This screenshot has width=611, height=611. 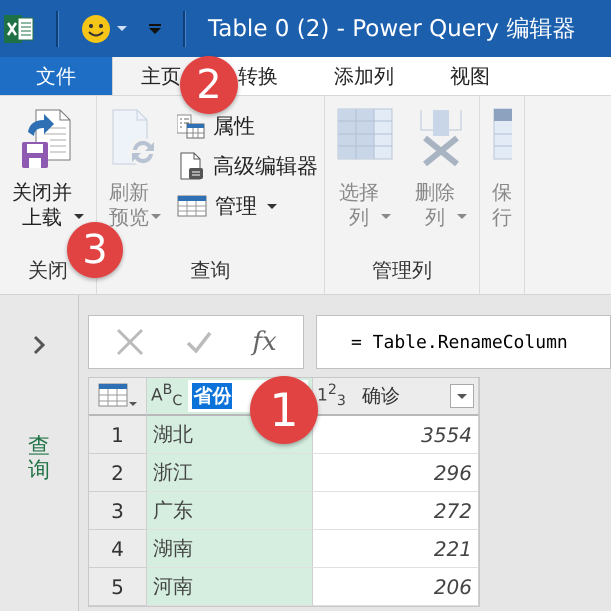 What do you see at coordinates (230, 473) in the screenshot?
I see `table-cell: 浙江` at bounding box center [230, 473].